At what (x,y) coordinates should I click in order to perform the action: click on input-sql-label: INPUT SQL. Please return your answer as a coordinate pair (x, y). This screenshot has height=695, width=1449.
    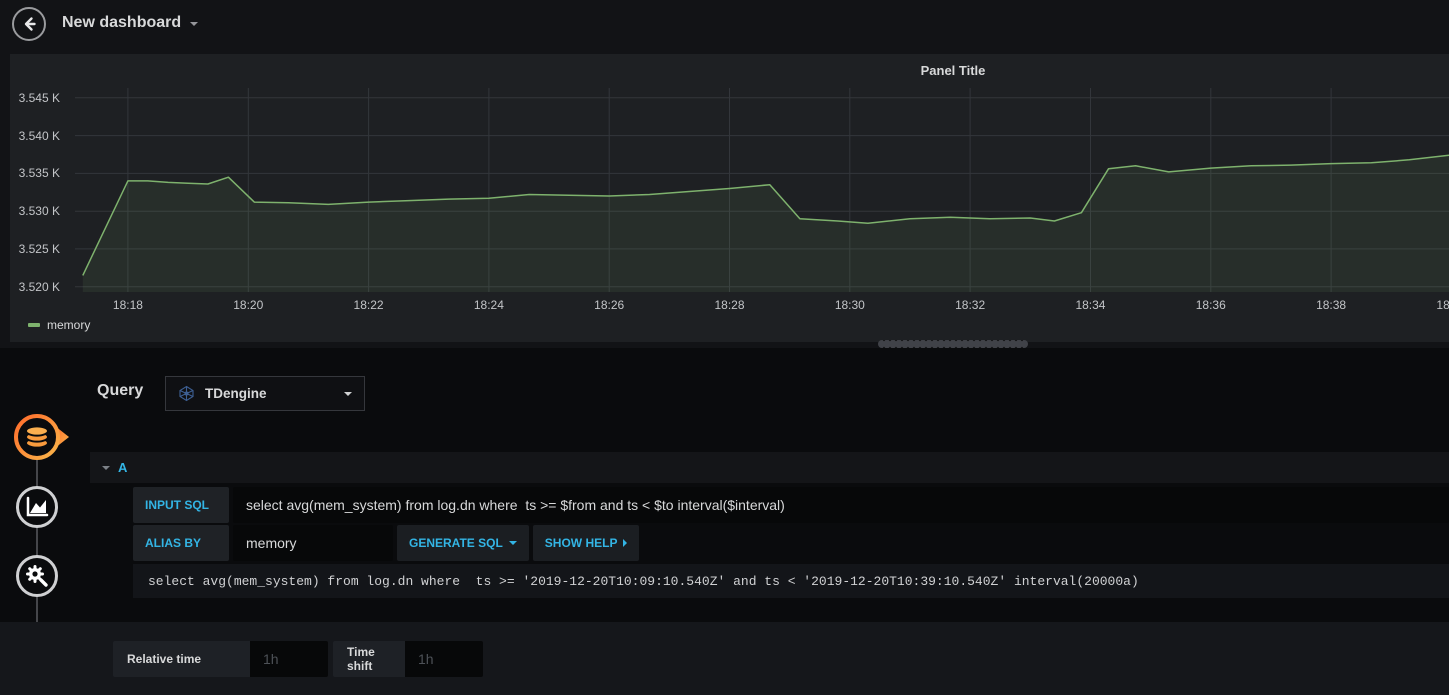
    Looking at the image, I should click on (181, 505).